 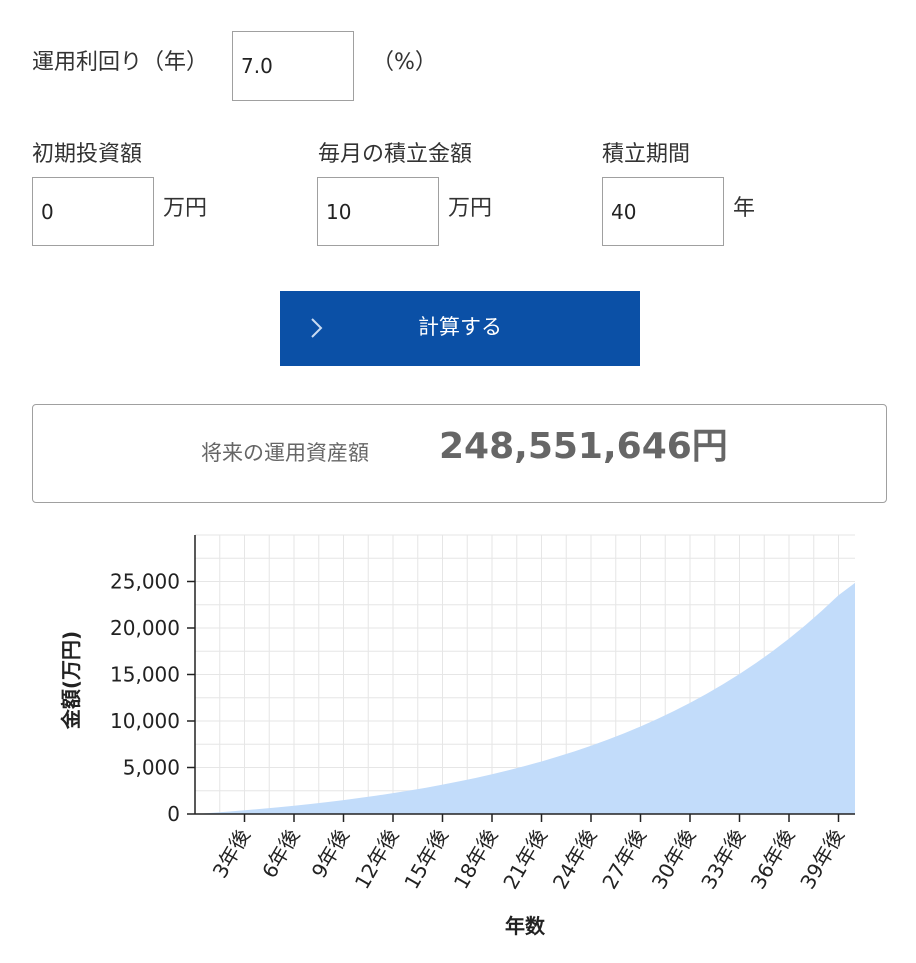 What do you see at coordinates (293, 66) in the screenshot?
I see `rate-input` at bounding box center [293, 66].